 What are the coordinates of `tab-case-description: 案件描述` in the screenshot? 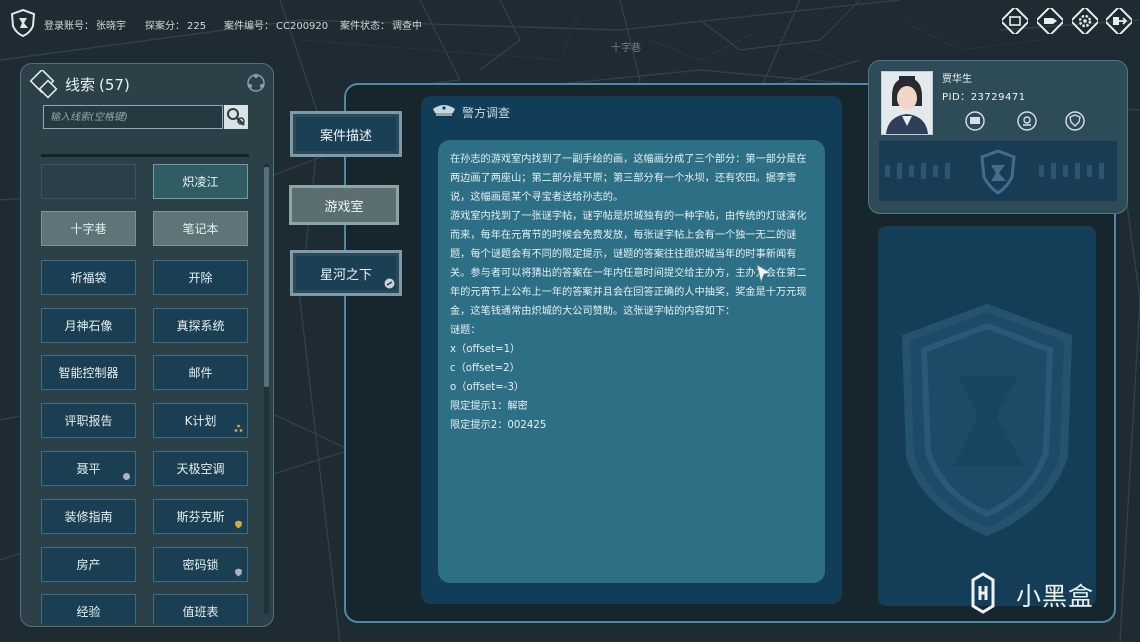 It's located at (346, 134).